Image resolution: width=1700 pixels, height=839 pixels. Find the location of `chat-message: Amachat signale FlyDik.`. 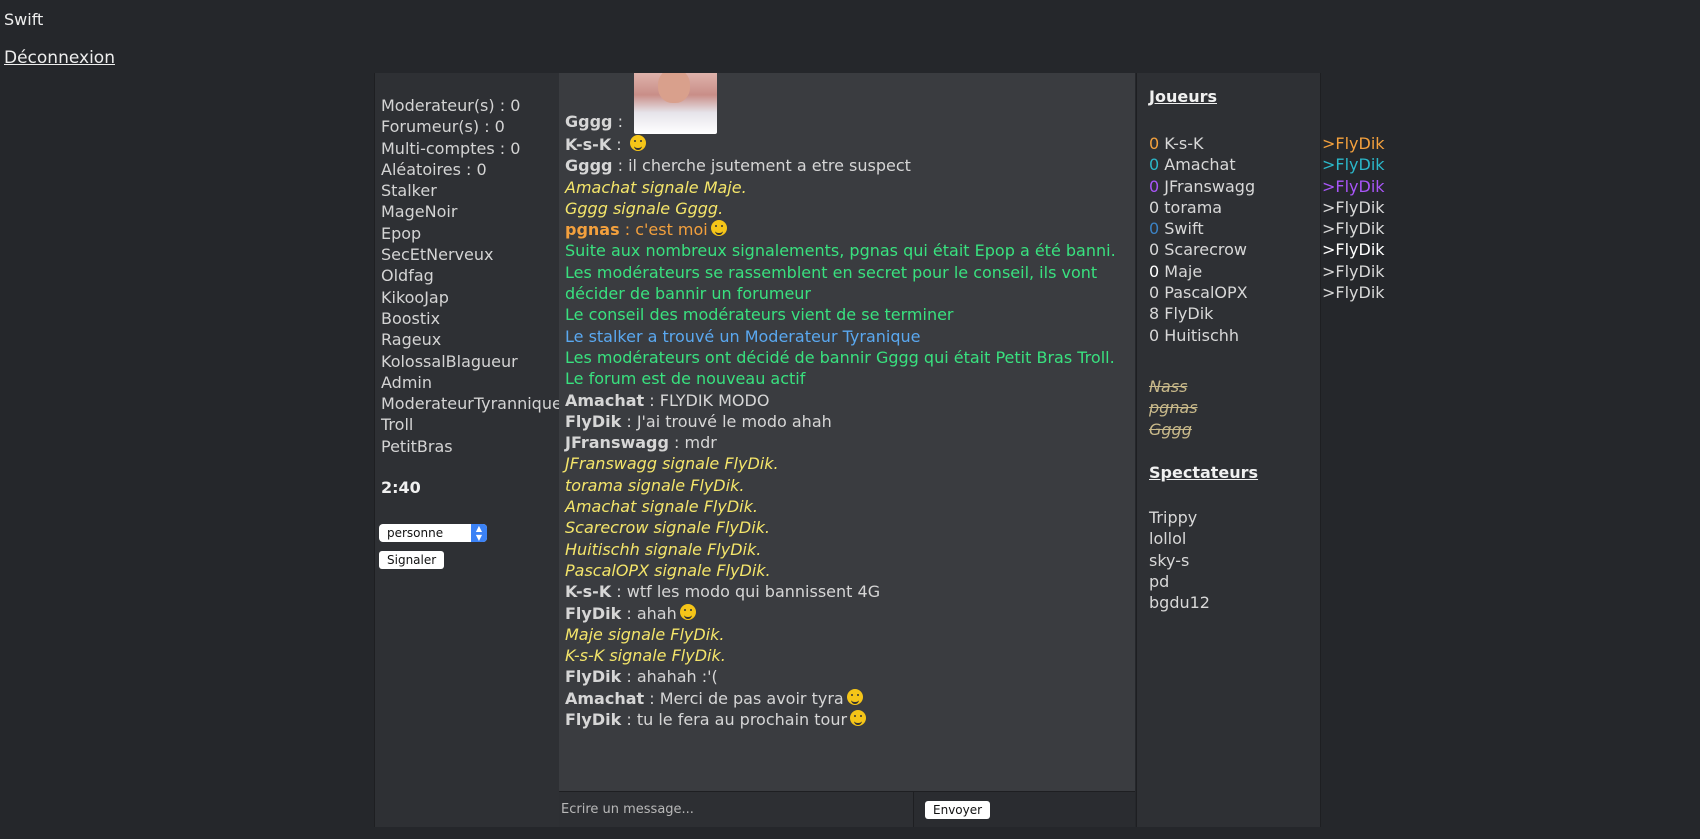

chat-message: Amachat signale FlyDik. is located at coordinates (848, 506).